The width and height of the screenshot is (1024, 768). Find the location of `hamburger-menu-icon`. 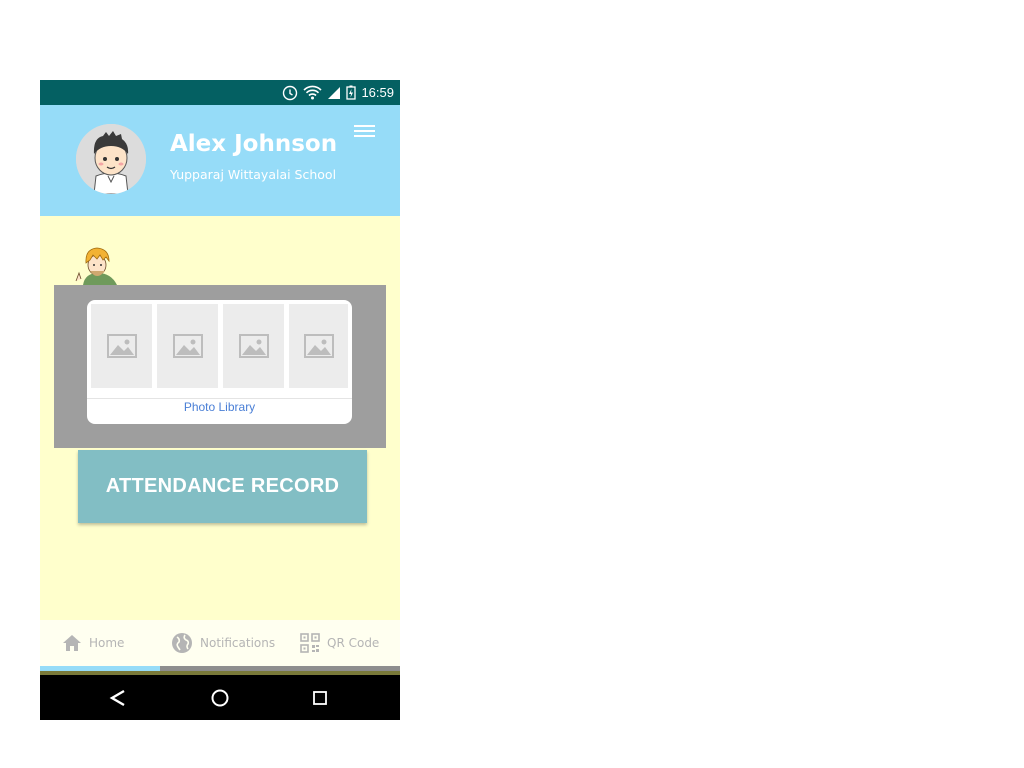

hamburger-menu-icon is located at coordinates (364, 126).